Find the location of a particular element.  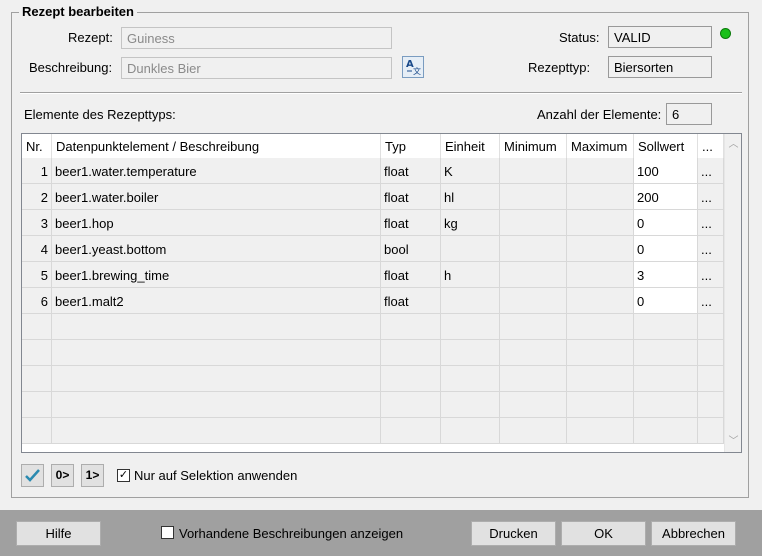

setpoint-cell: 200 is located at coordinates (666, 197).